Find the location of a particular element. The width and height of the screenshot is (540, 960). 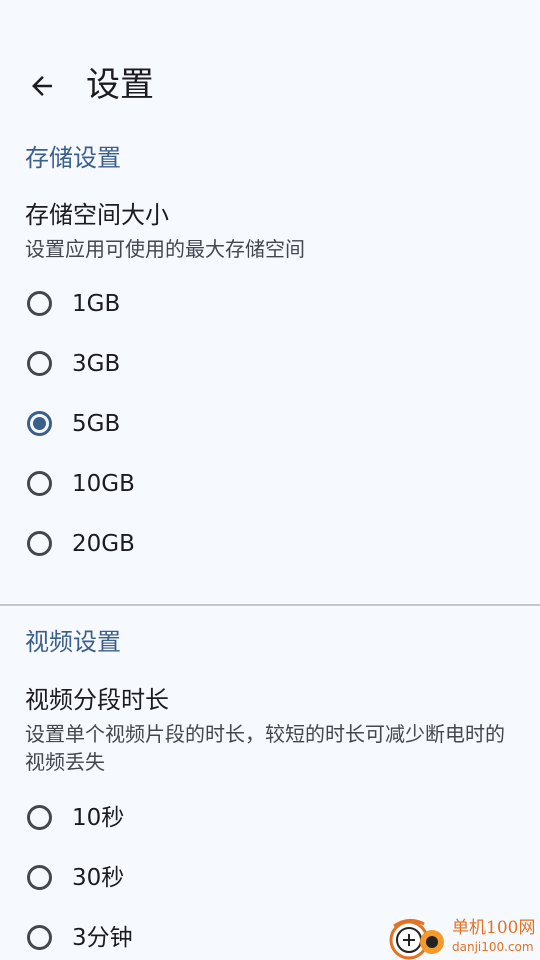

radio-option-3gb: 3GB is located at coordinates (270, 366).